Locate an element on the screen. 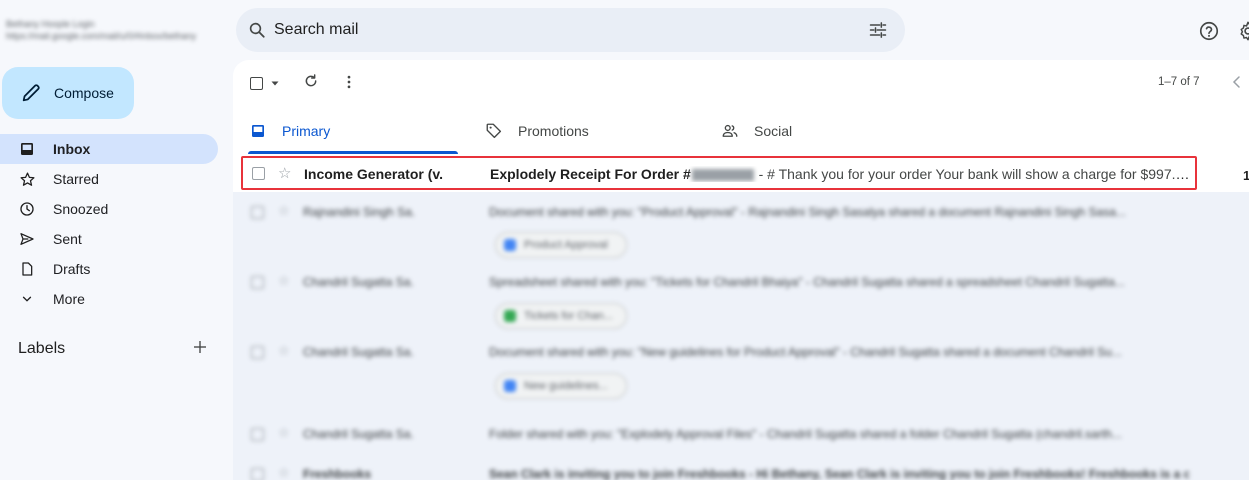 This screenshot has height=480, width=1249. refresh-icon is located at coordinates (312, 82).